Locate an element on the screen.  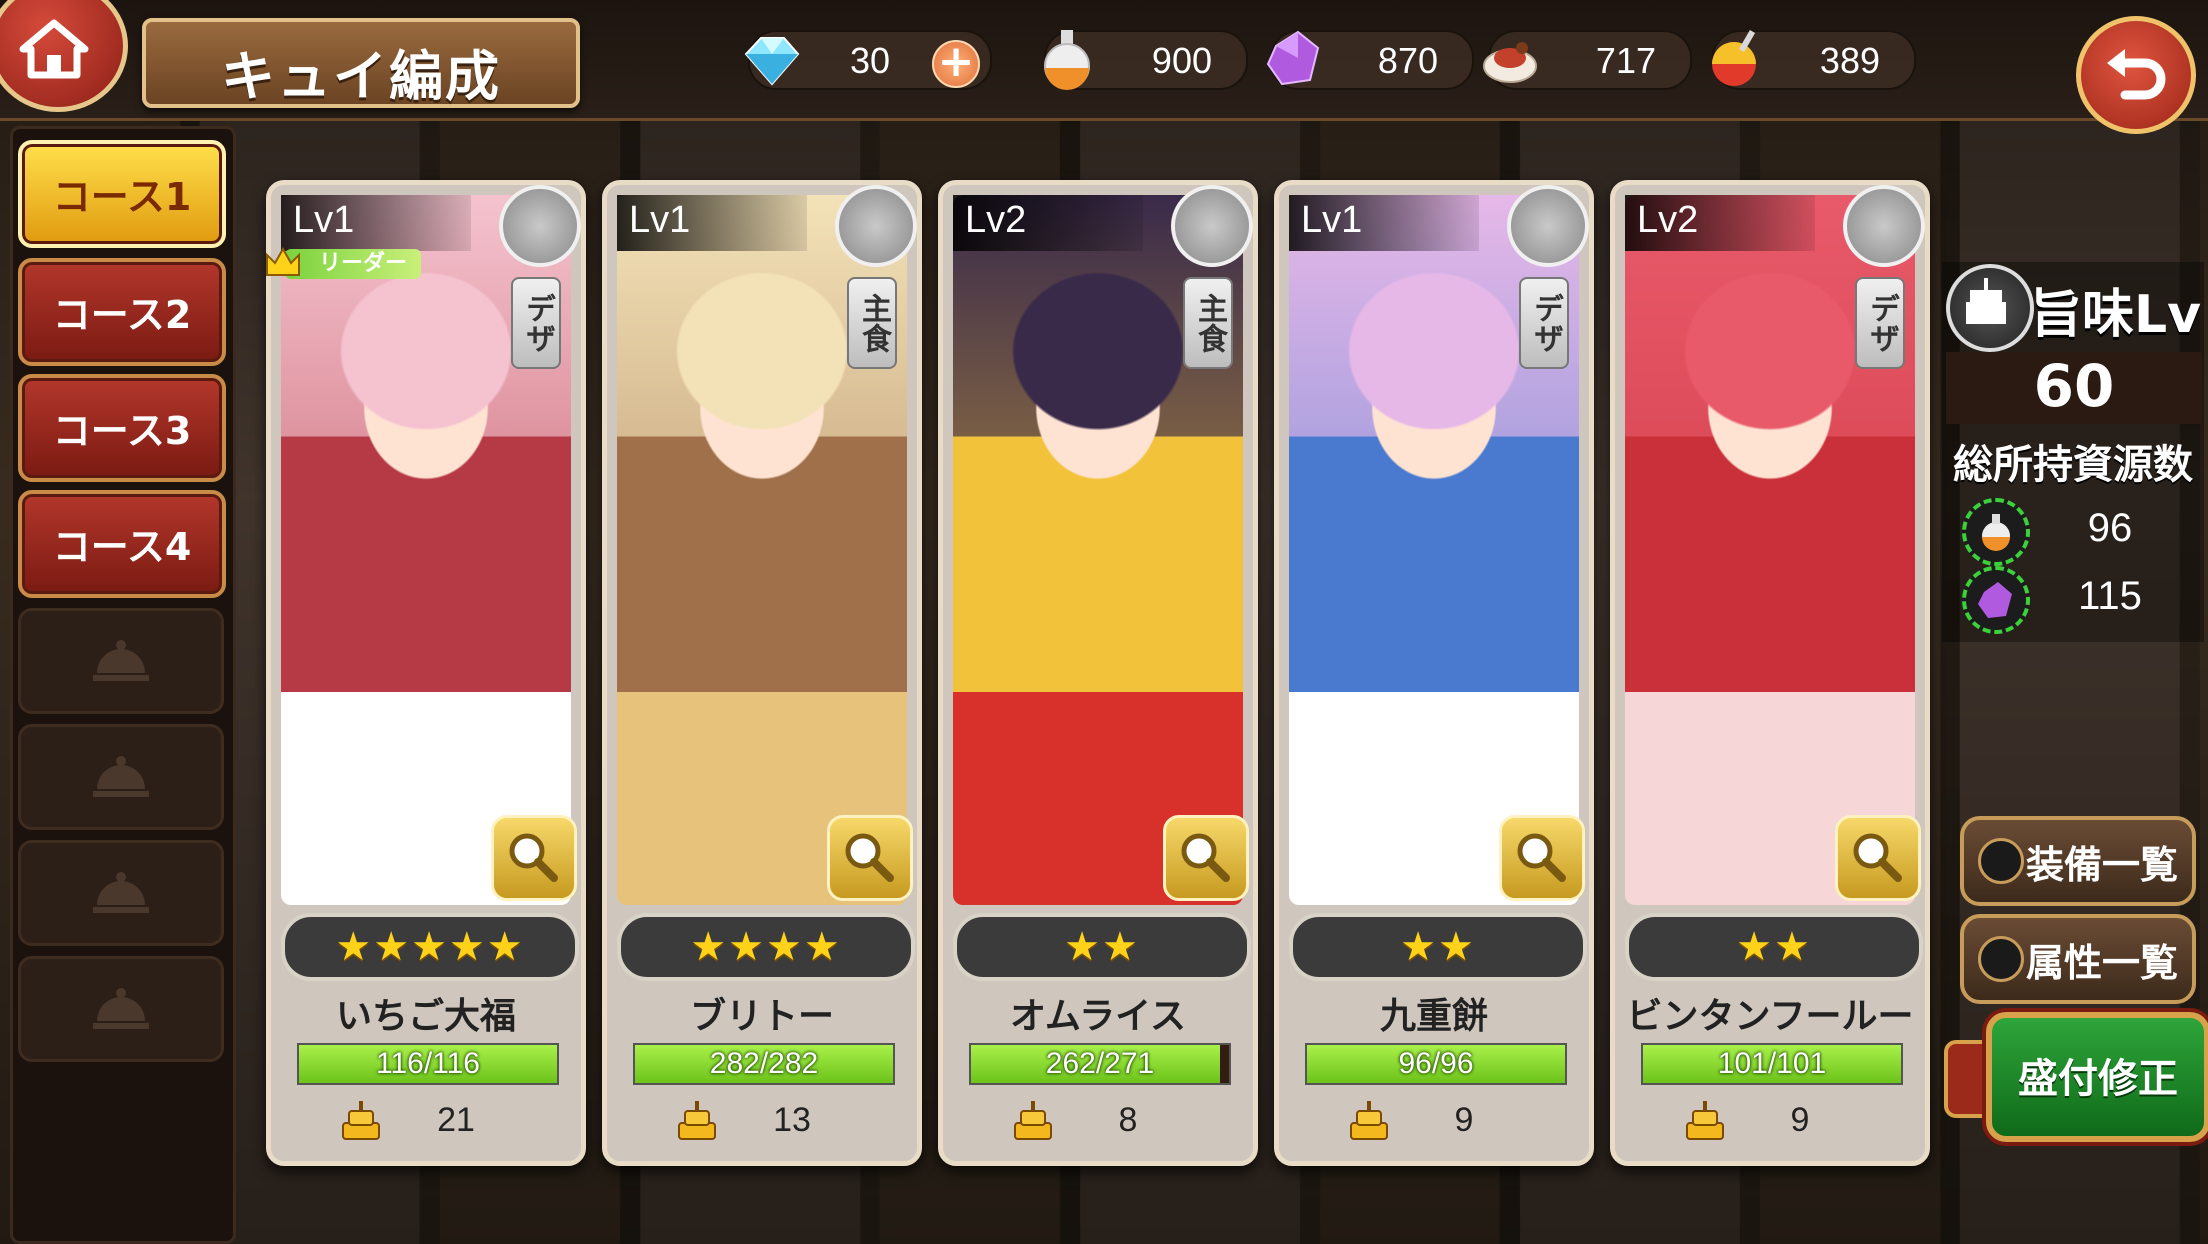
held-potion-count: 96 is located at coordinates (2110, 528).